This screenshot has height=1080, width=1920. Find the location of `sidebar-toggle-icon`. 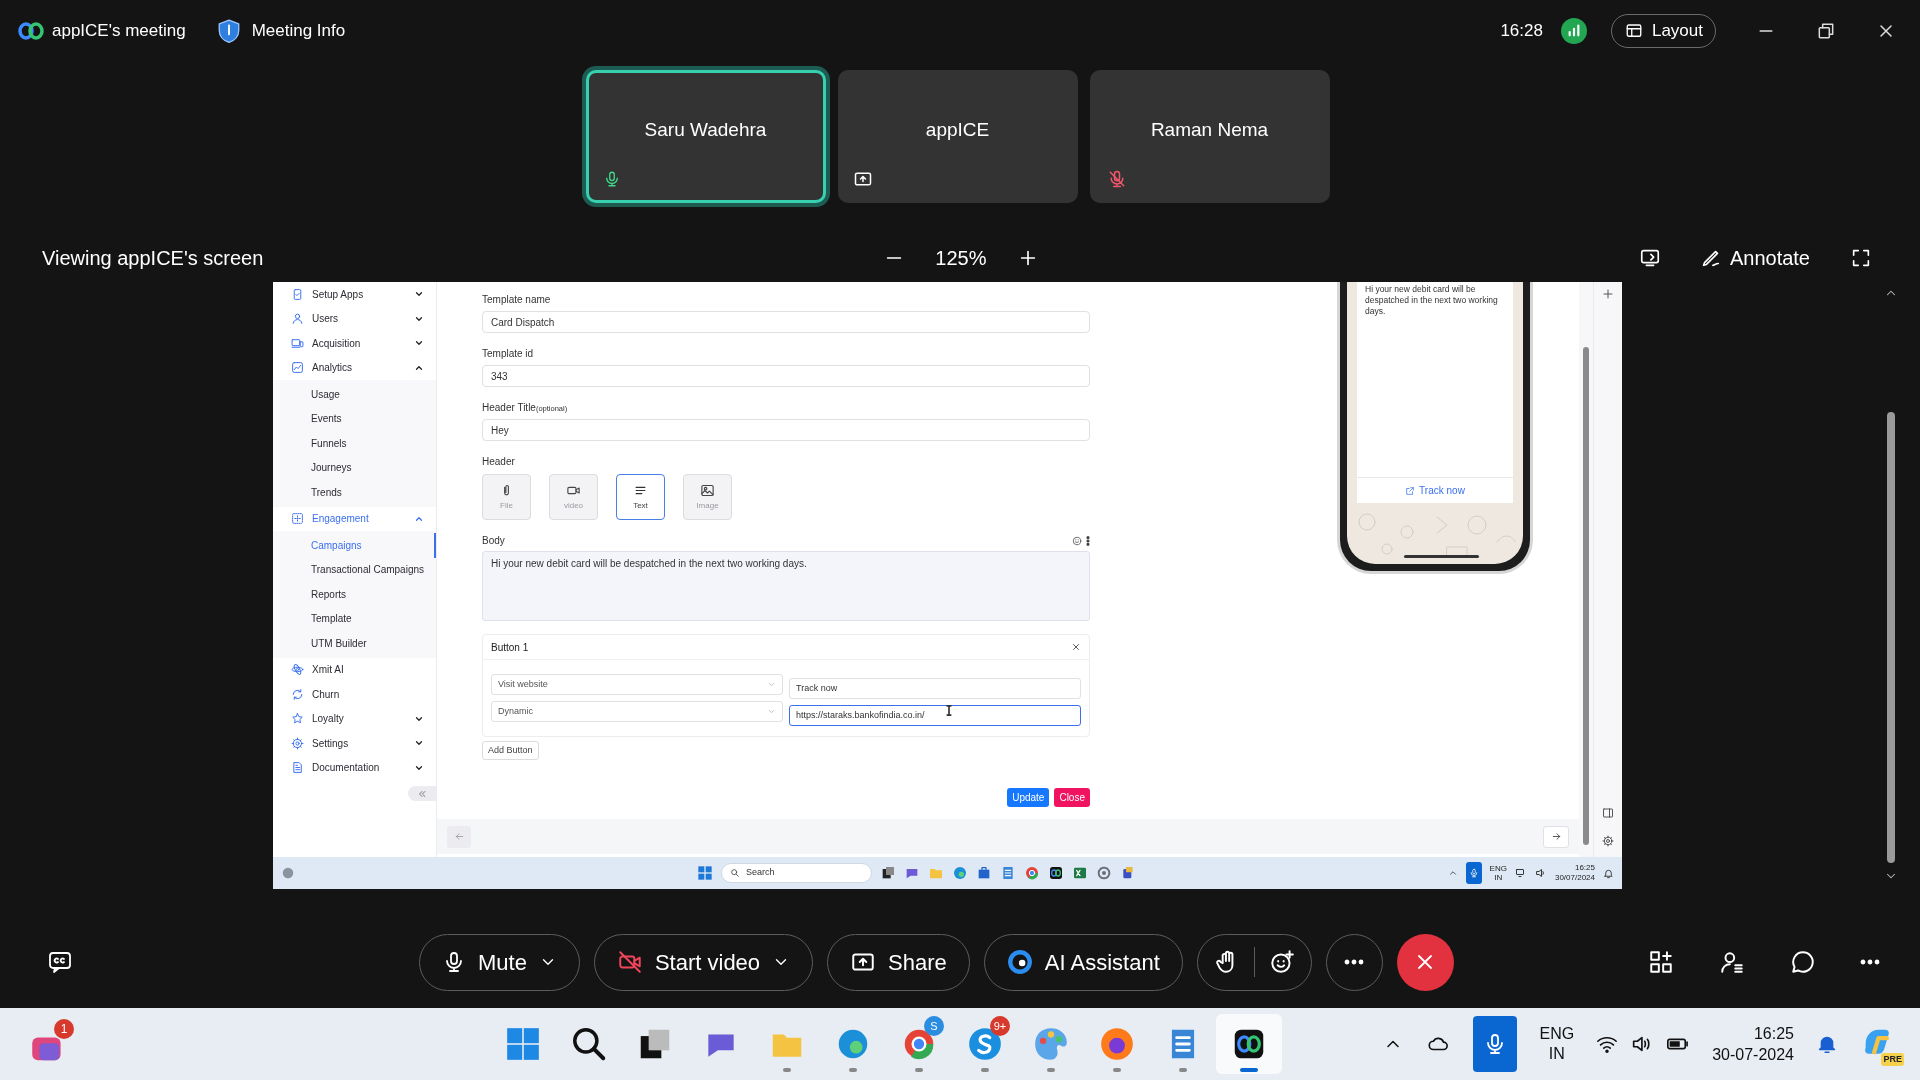

sidebar-toggle-icon is located at coordinates (1608, 813).